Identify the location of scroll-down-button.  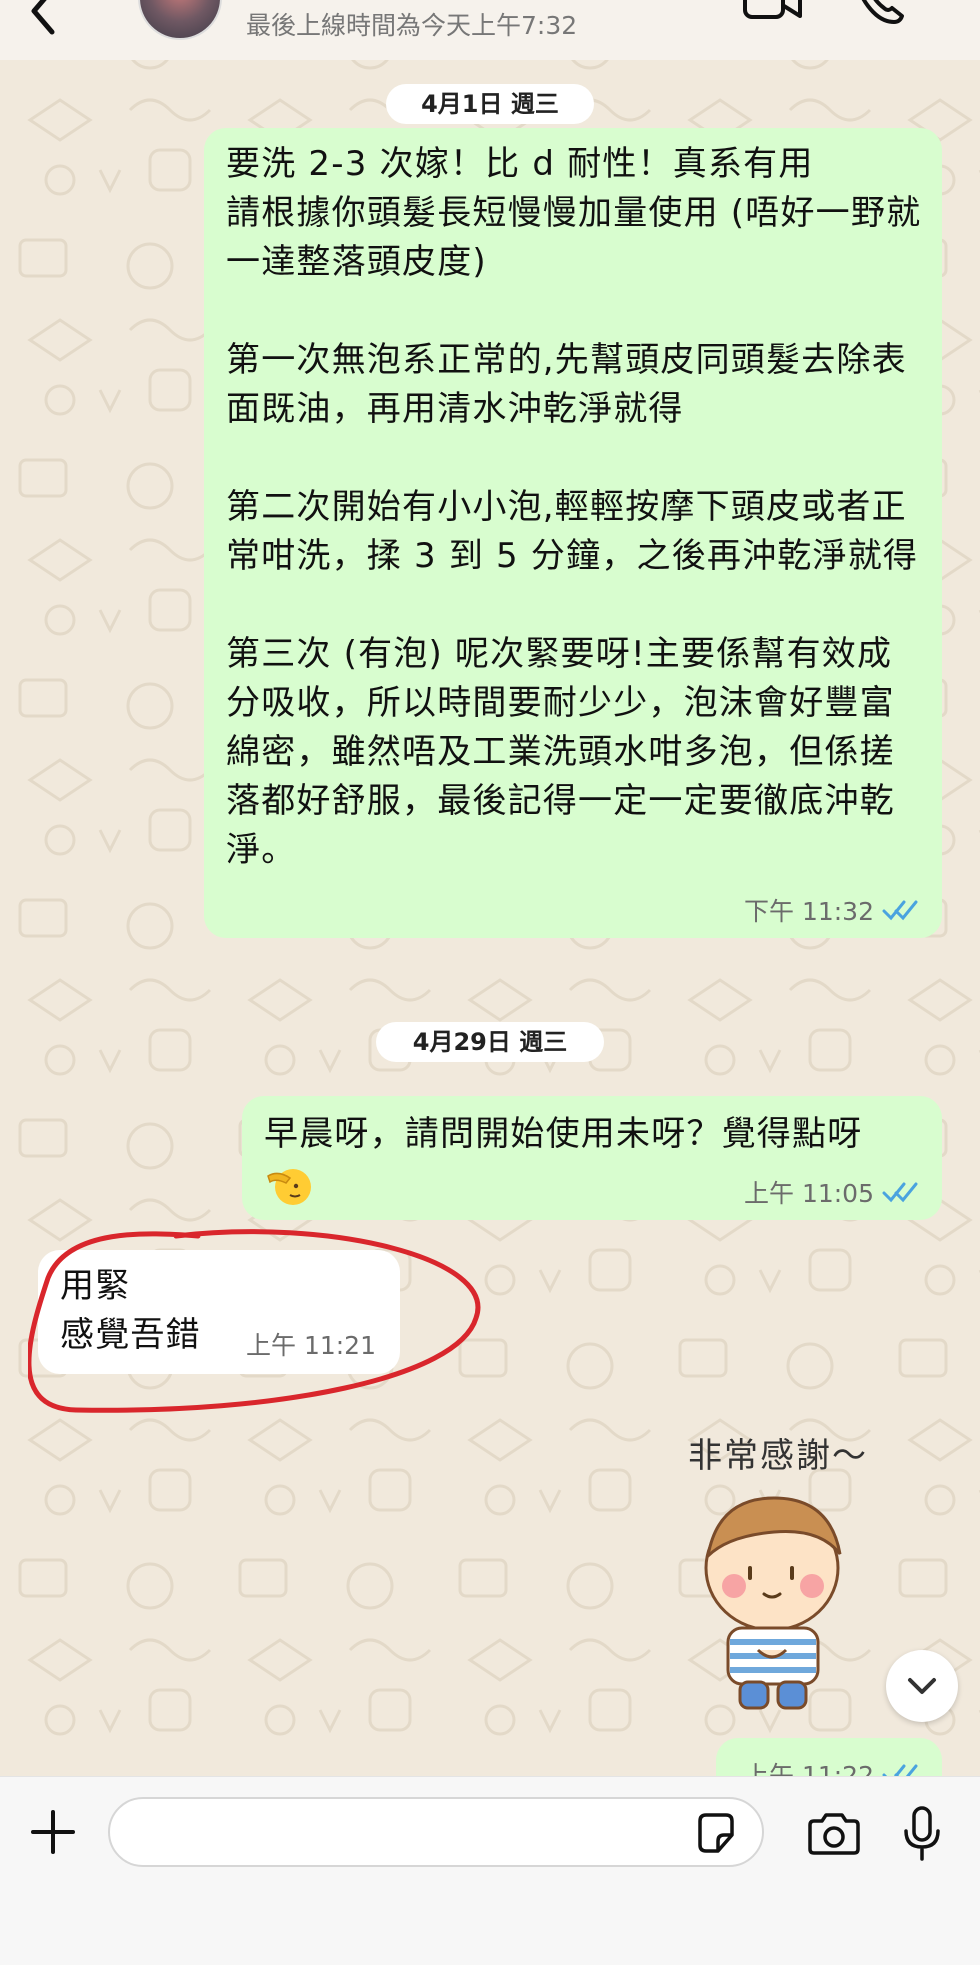
(922, 1686).